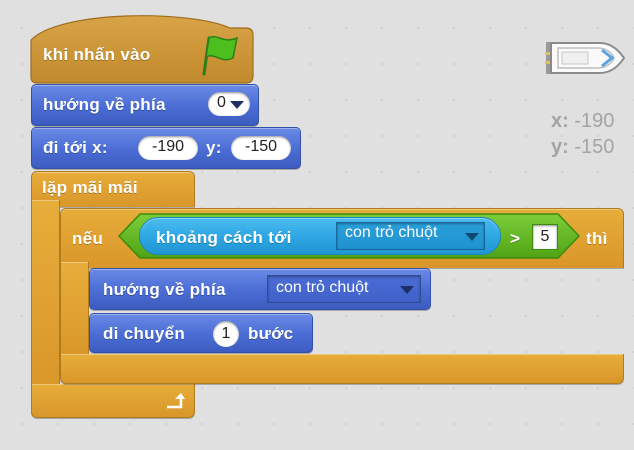 This screenshot has height=450, width=634. What do you see at coordinates (515, 238) in the screenshot?
I see `operator-symbol: >` at bounding box center [515, 238].